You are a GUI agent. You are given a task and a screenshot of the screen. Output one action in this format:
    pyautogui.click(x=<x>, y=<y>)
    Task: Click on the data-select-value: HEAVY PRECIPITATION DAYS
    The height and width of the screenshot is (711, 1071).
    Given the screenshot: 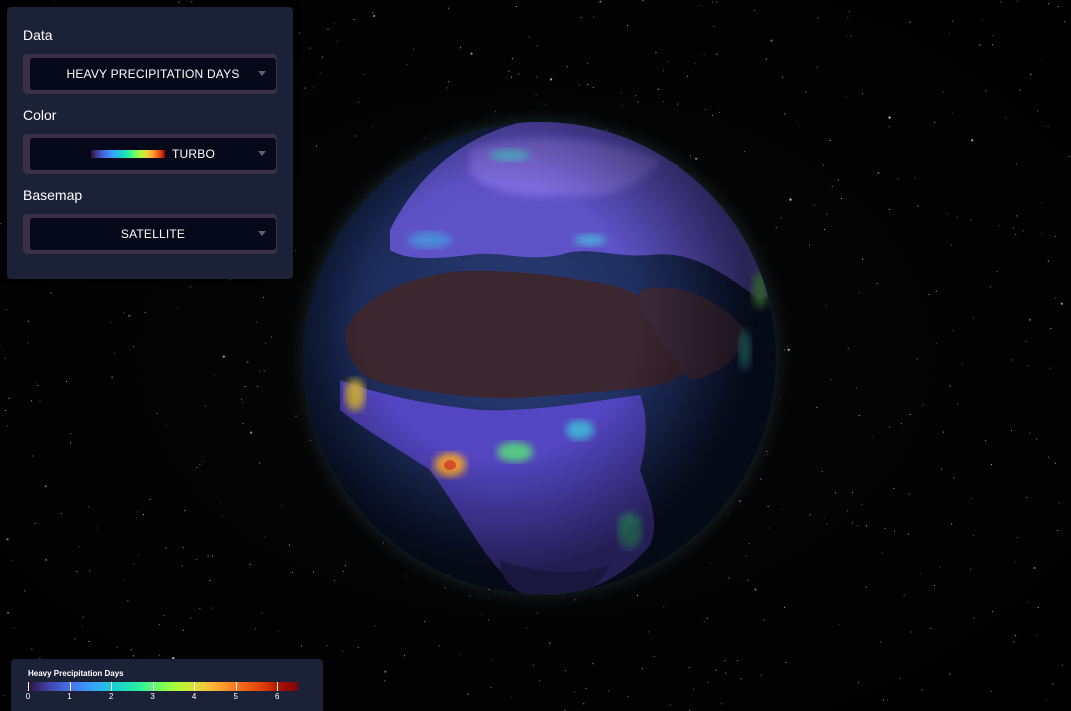 What is the action you would take?
    pyautogui.click(x=153, y=74)
    